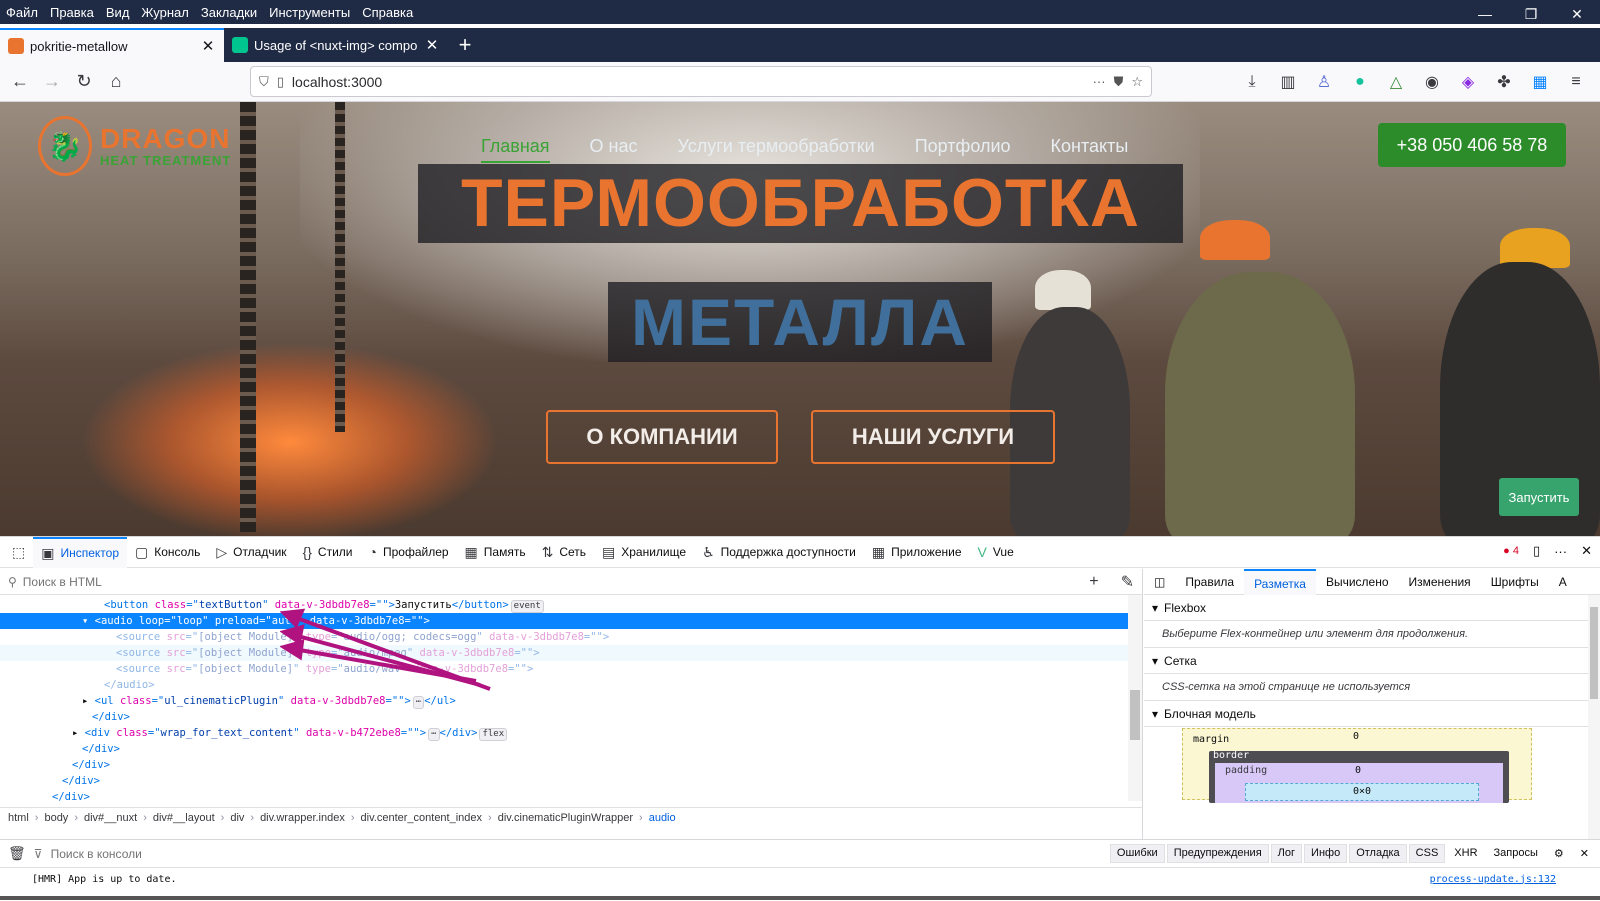  What do you see at coordinates (1372, 608) in the screenshot?
I see `flexbox-section-header: ▾ Flexbox` at bounding box center [1372, 608].